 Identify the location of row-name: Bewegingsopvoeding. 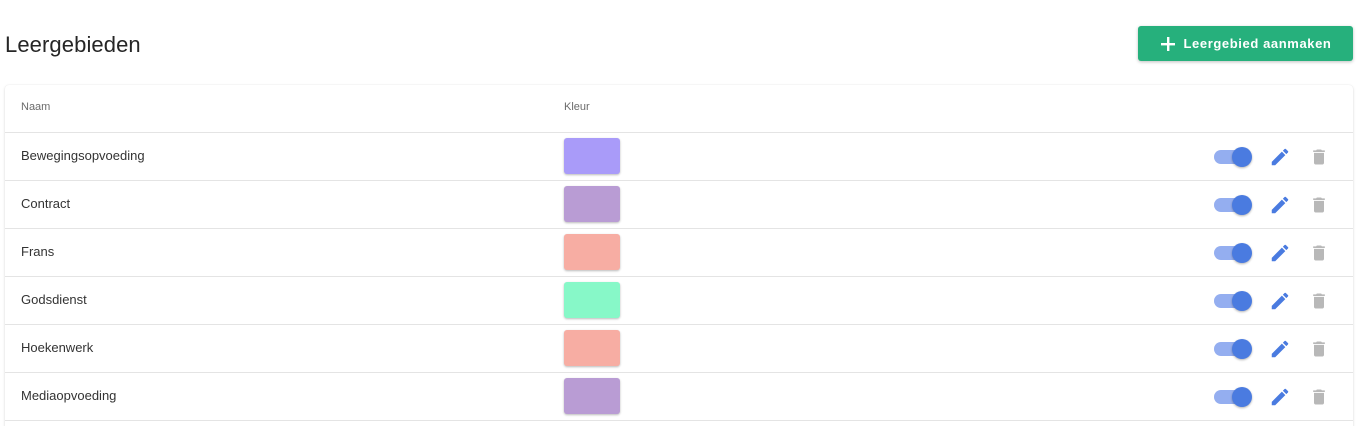
(83, 155).